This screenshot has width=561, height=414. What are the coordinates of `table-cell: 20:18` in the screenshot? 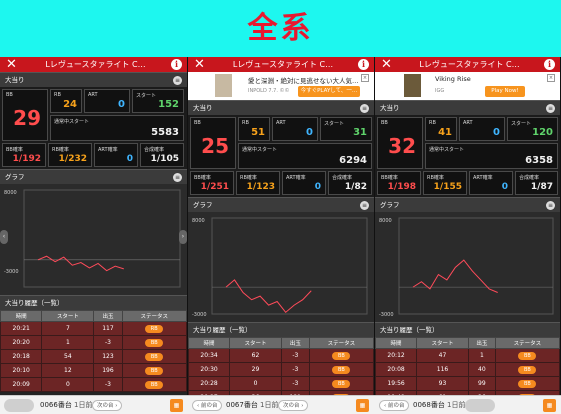 It's located at (21, 356).